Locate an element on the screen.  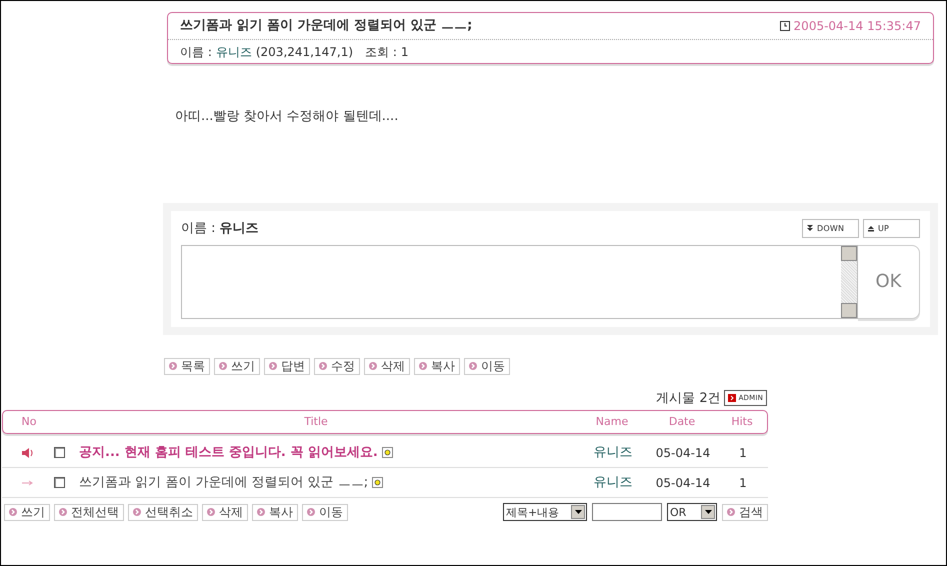
column-header: No is located at coordinates (29, 422).